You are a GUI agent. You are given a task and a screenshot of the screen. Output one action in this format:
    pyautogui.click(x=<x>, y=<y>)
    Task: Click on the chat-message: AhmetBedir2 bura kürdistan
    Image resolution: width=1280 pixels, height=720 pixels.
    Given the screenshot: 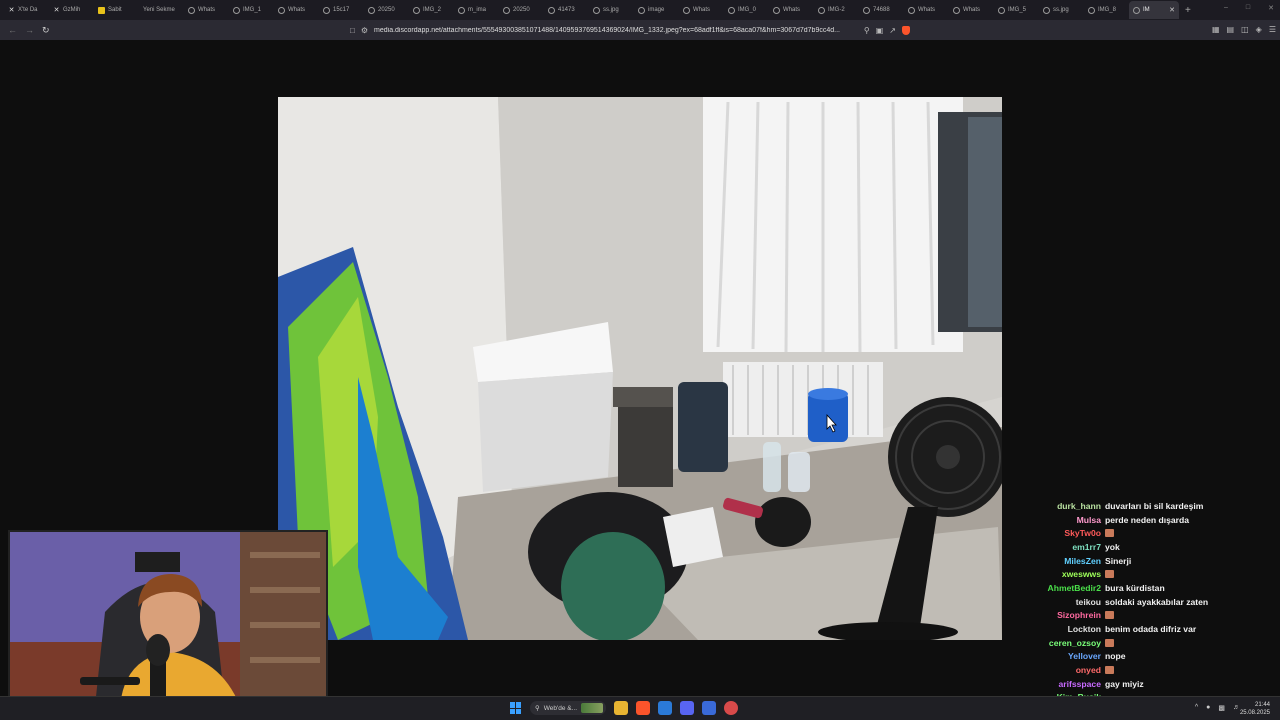 What is the action you would take?
    pyautogui.click(x=1145, y=588)
    